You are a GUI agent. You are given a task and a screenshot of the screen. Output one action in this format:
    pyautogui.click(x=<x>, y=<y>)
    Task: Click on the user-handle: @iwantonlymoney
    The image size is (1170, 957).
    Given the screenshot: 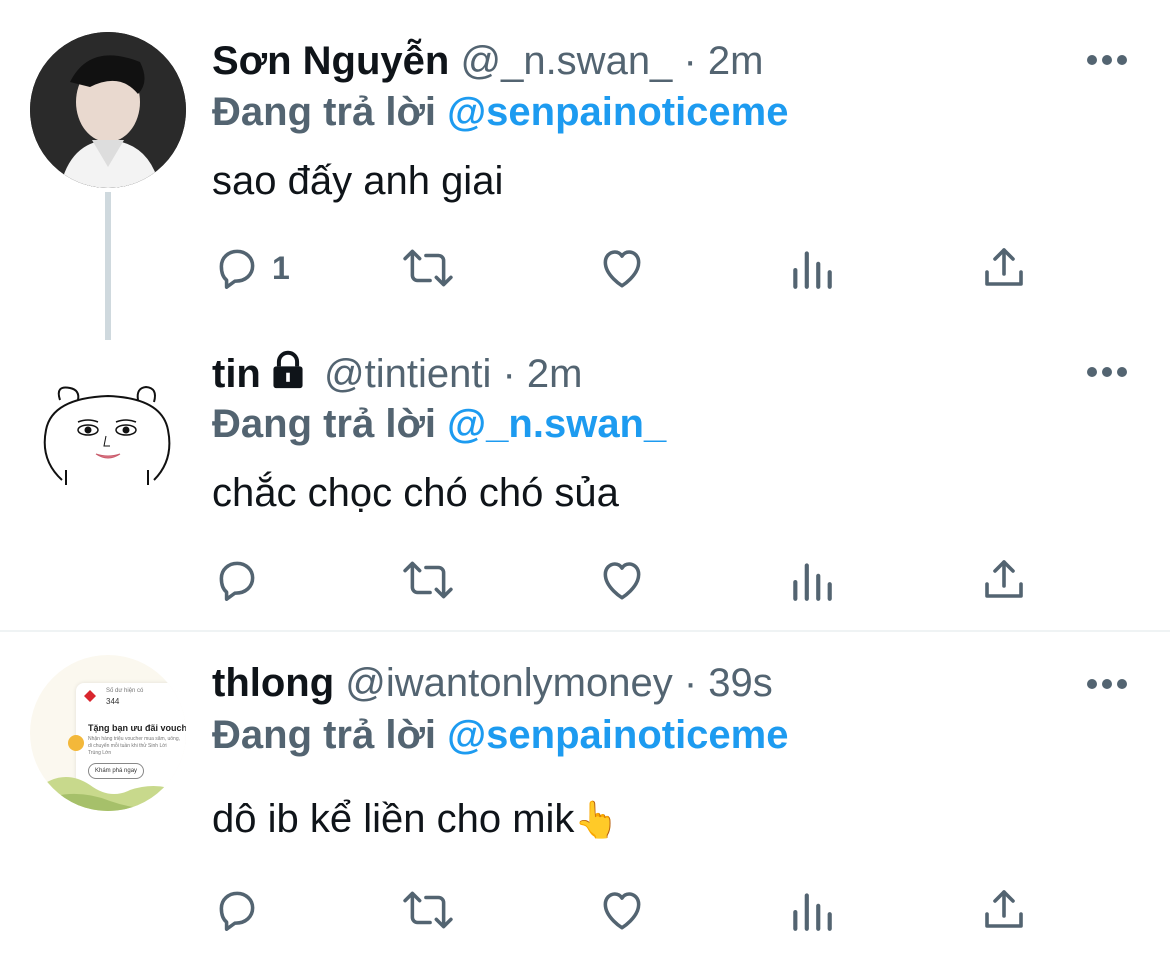 What is the action you would take?
    pyautogui.click(x=508, y=683)
    